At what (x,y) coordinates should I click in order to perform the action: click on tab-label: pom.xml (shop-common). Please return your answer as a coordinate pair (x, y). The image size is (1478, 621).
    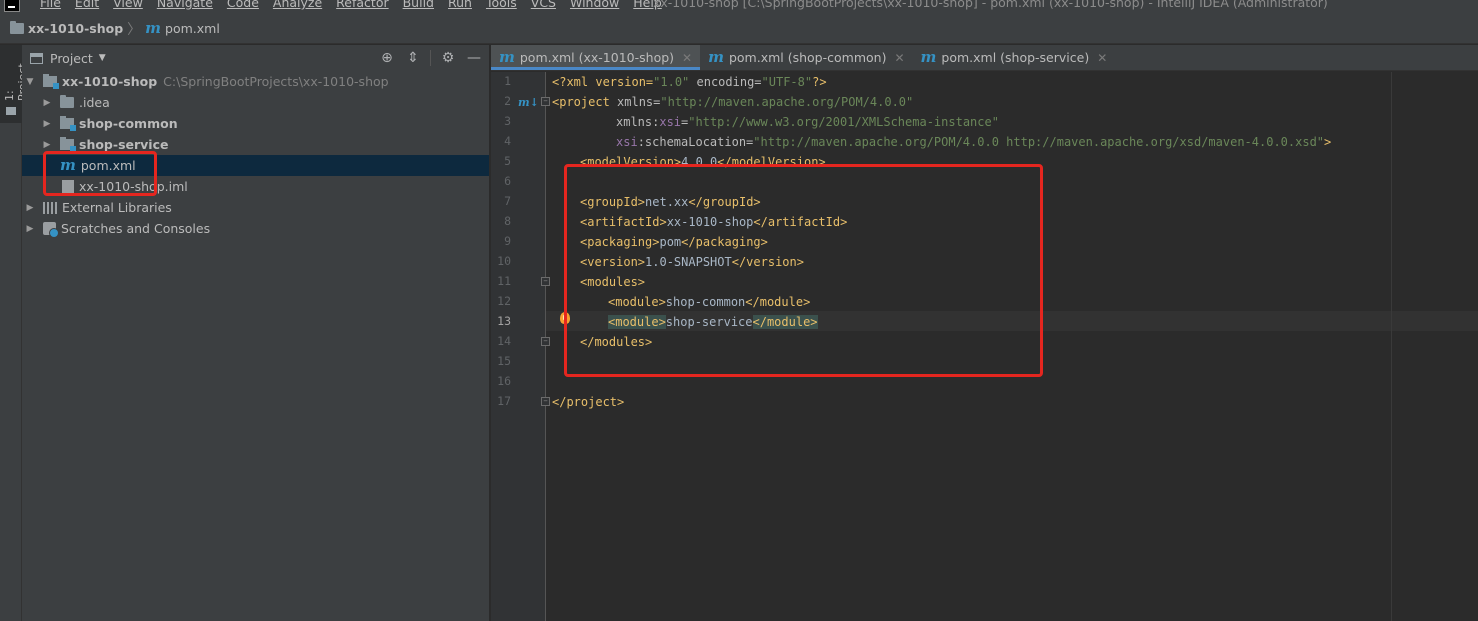
    Looking at the image, I should click on (807, 57).